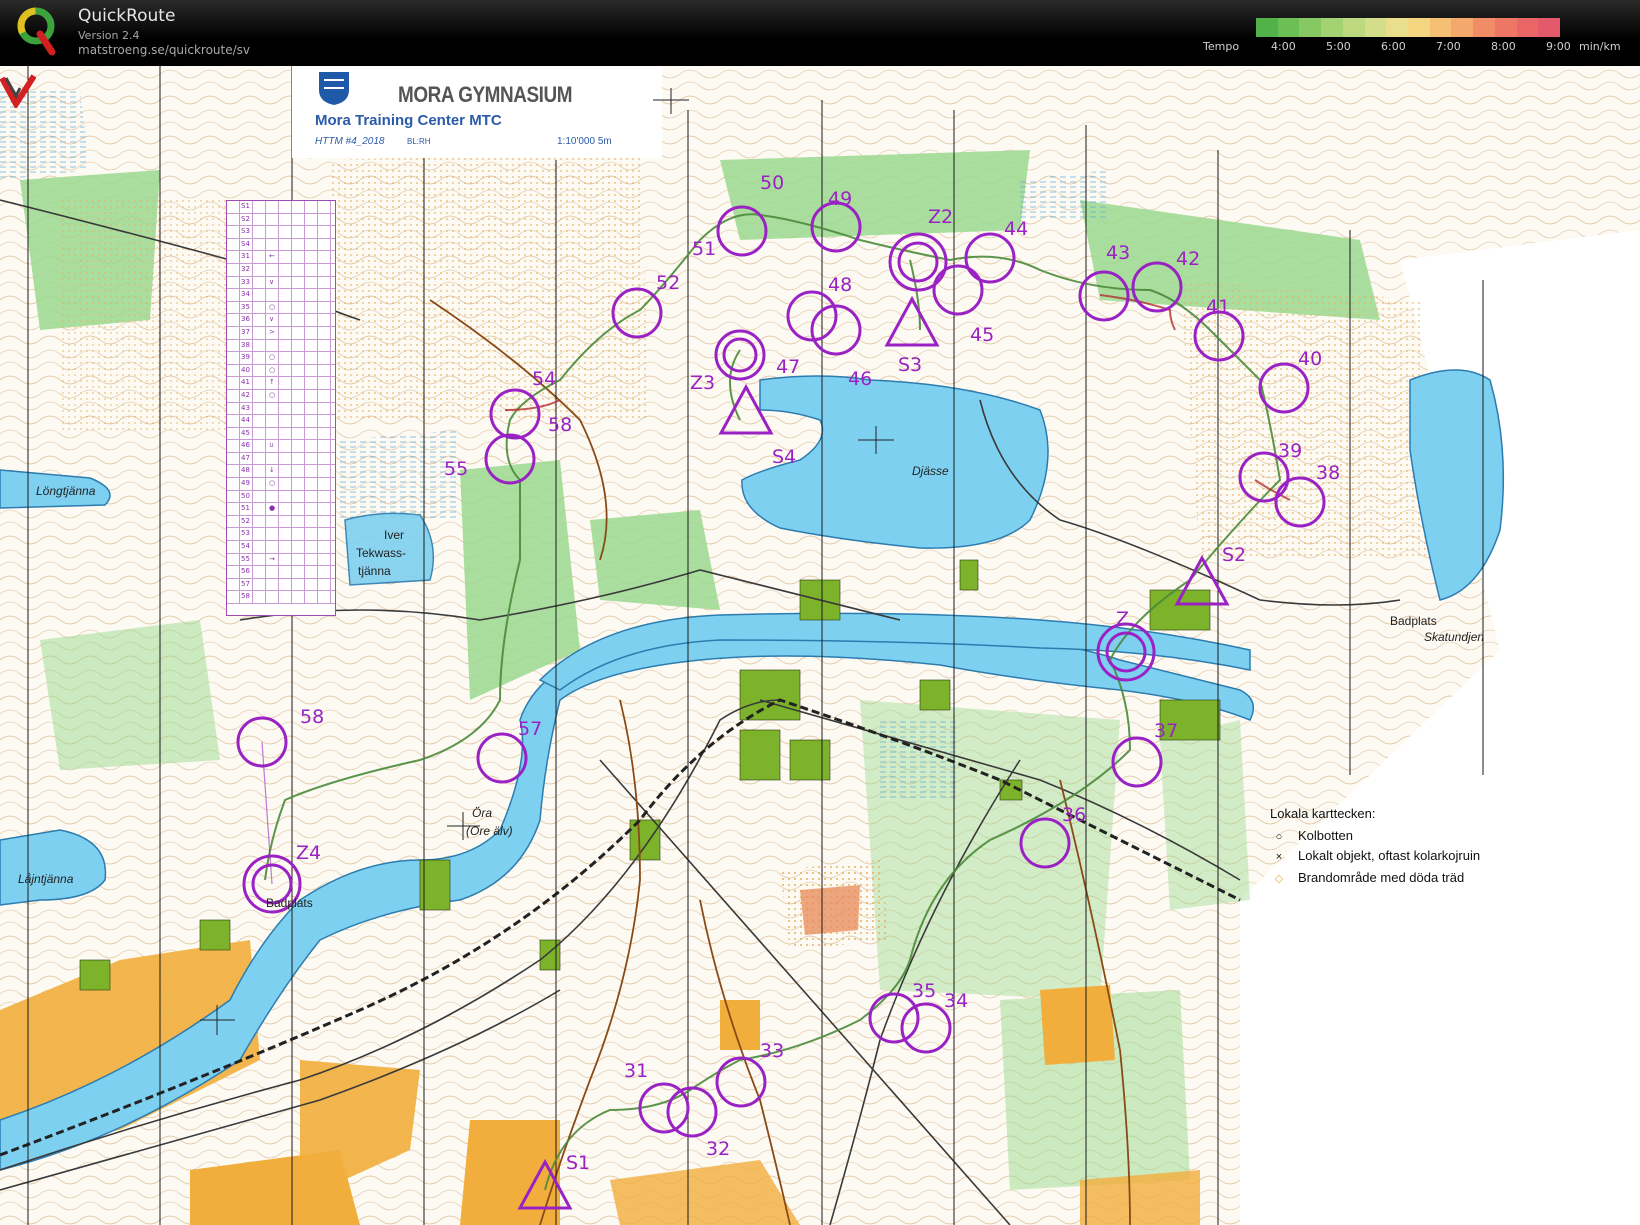 This screenshot has height=1225, width=1640. I want to click on control-label: 48, so click(840, 285).